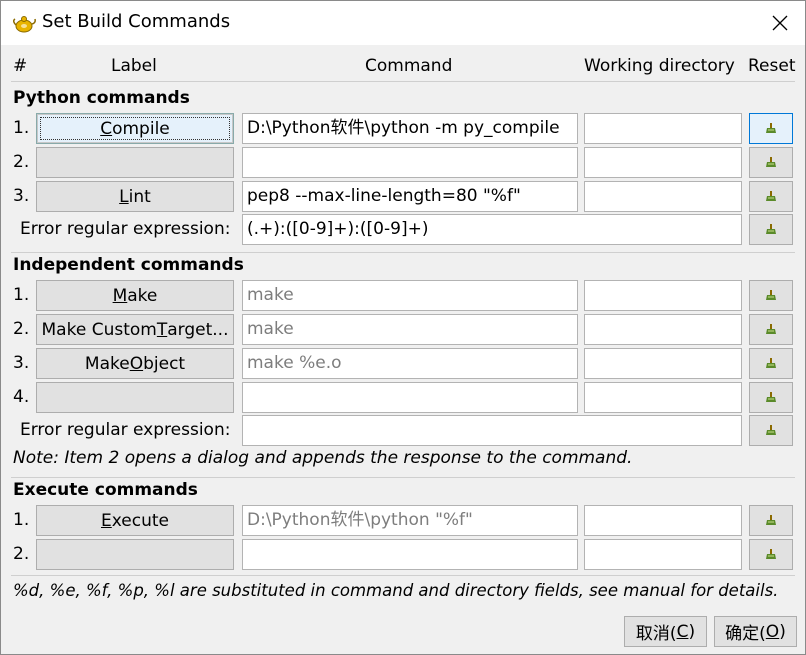 The image size is (806, 655). What do you see at coordinates (24, 23) in the screenshot?
I see `geany-teapot-icon` at bounding box center [24, 23].